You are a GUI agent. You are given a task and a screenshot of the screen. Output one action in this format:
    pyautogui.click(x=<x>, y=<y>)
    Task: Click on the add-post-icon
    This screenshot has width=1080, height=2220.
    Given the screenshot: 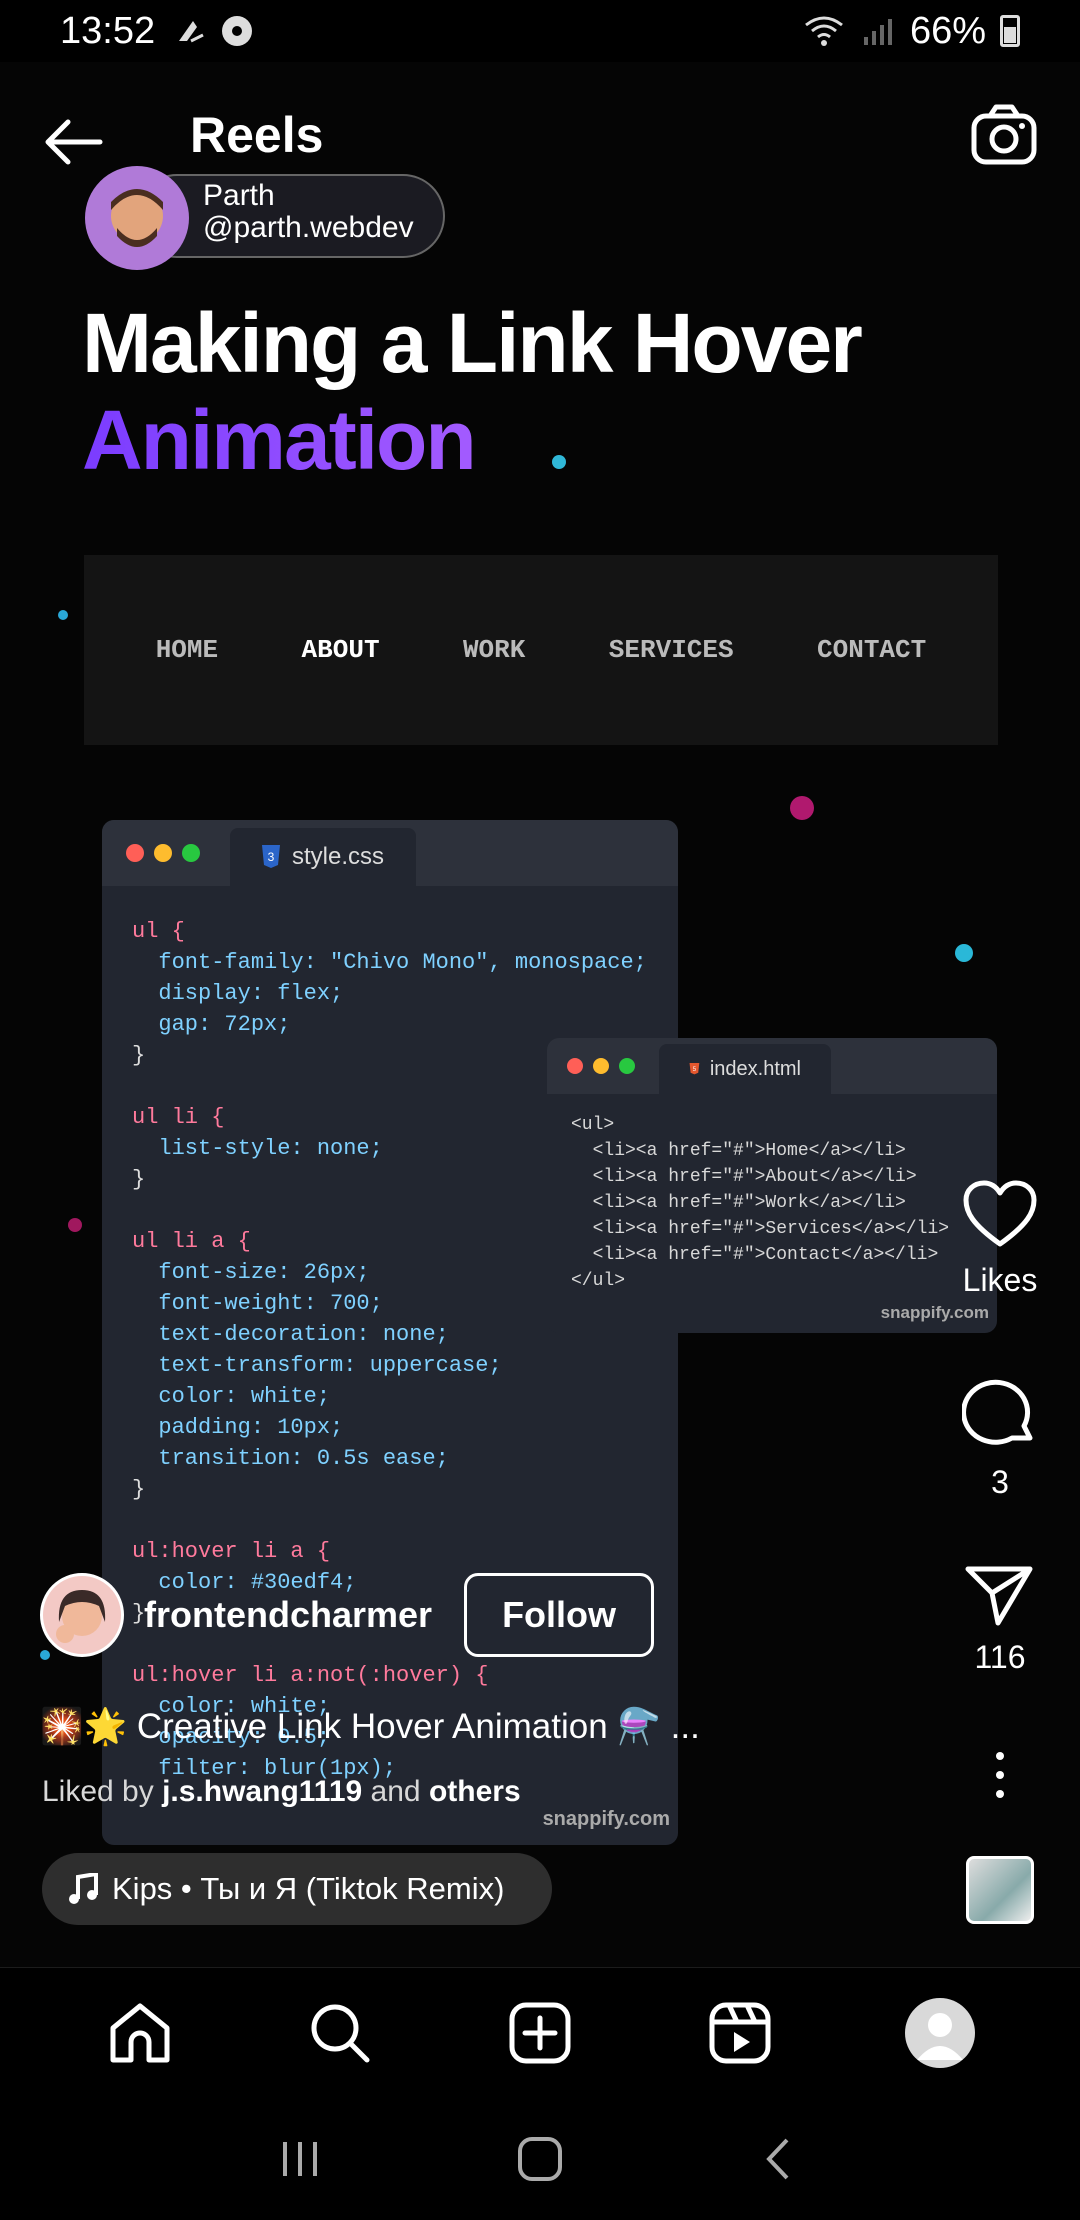 What is the action you would take?
    pyautogui.click(x=540, y=2032)
    